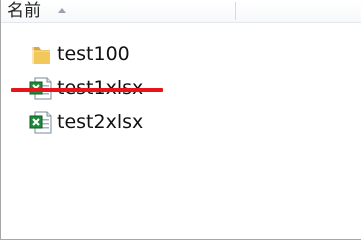 The height and width of the screenshot is (240, 361). Describe the element at coordinates (87, 90) in the screenshot. I see `red-strikethrough-annotation` at that location.